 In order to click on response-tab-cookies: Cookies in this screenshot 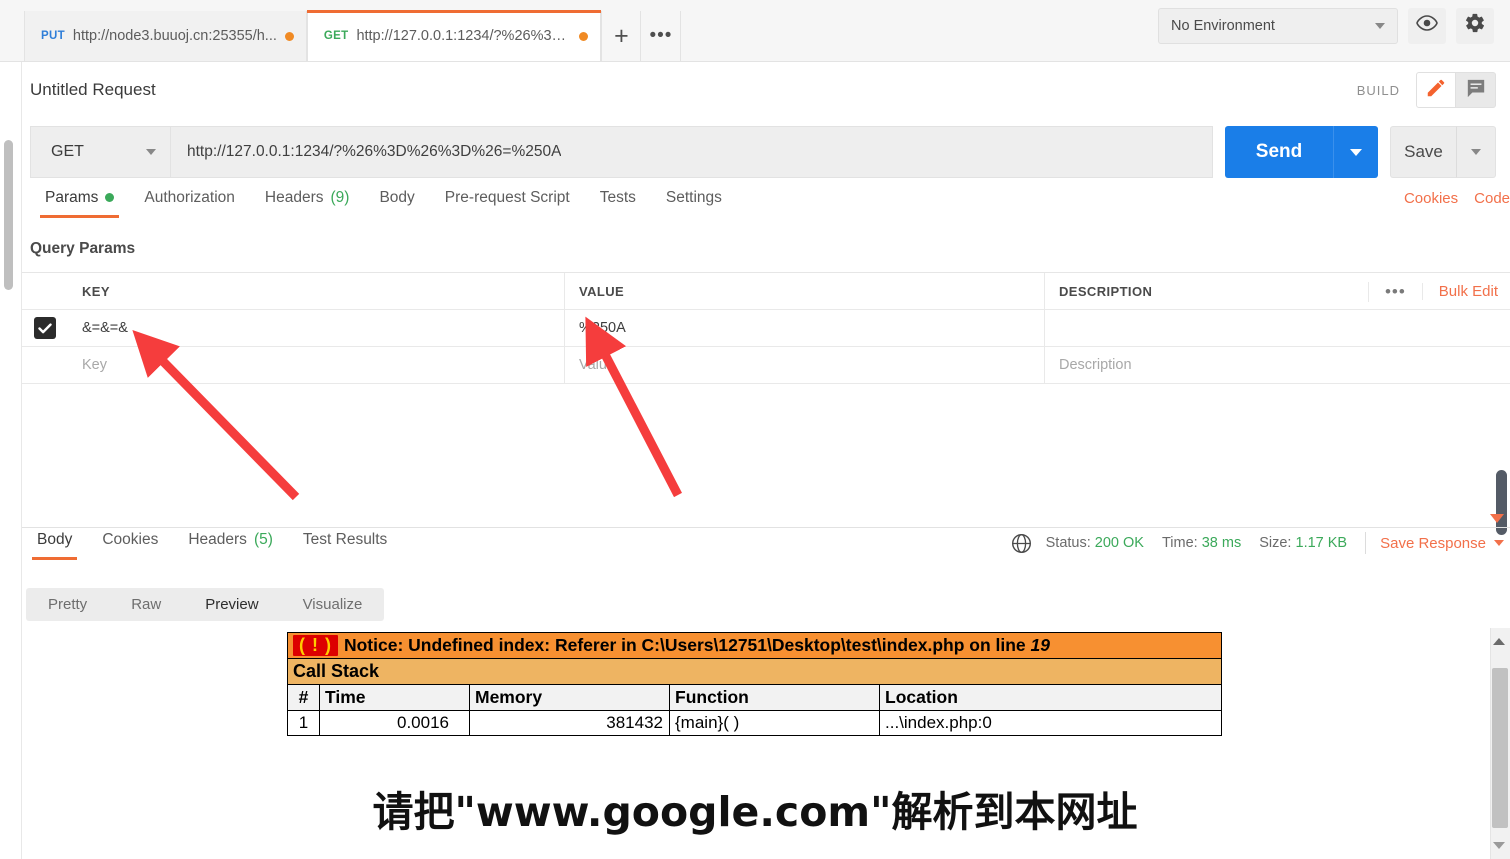, I will do `click(130, 546)`.